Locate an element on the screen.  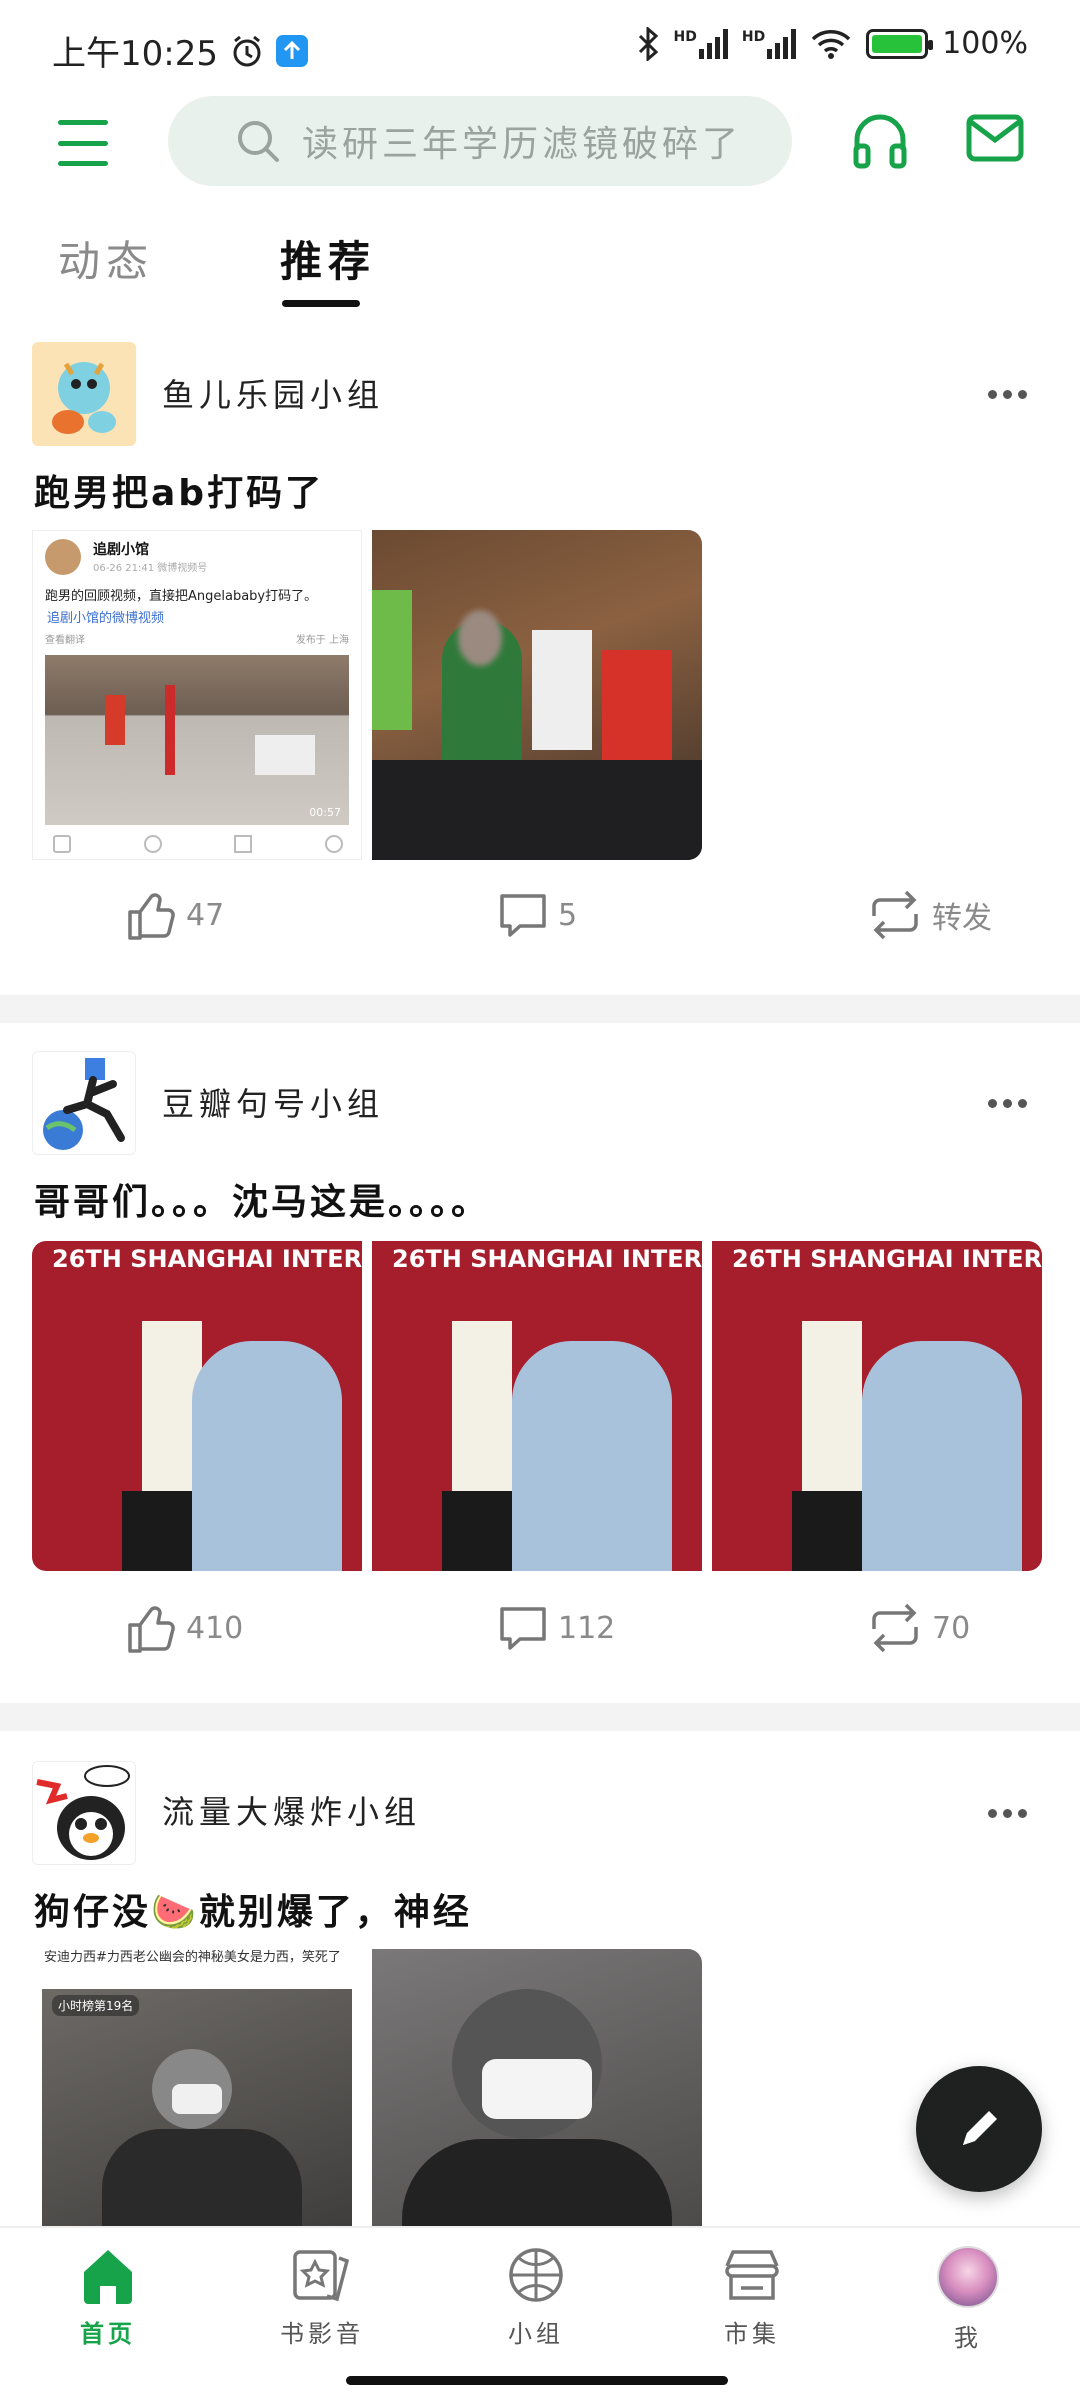
post-image-3: 26TH SHANGHAI INTER is located at coordinates (877, 1406).